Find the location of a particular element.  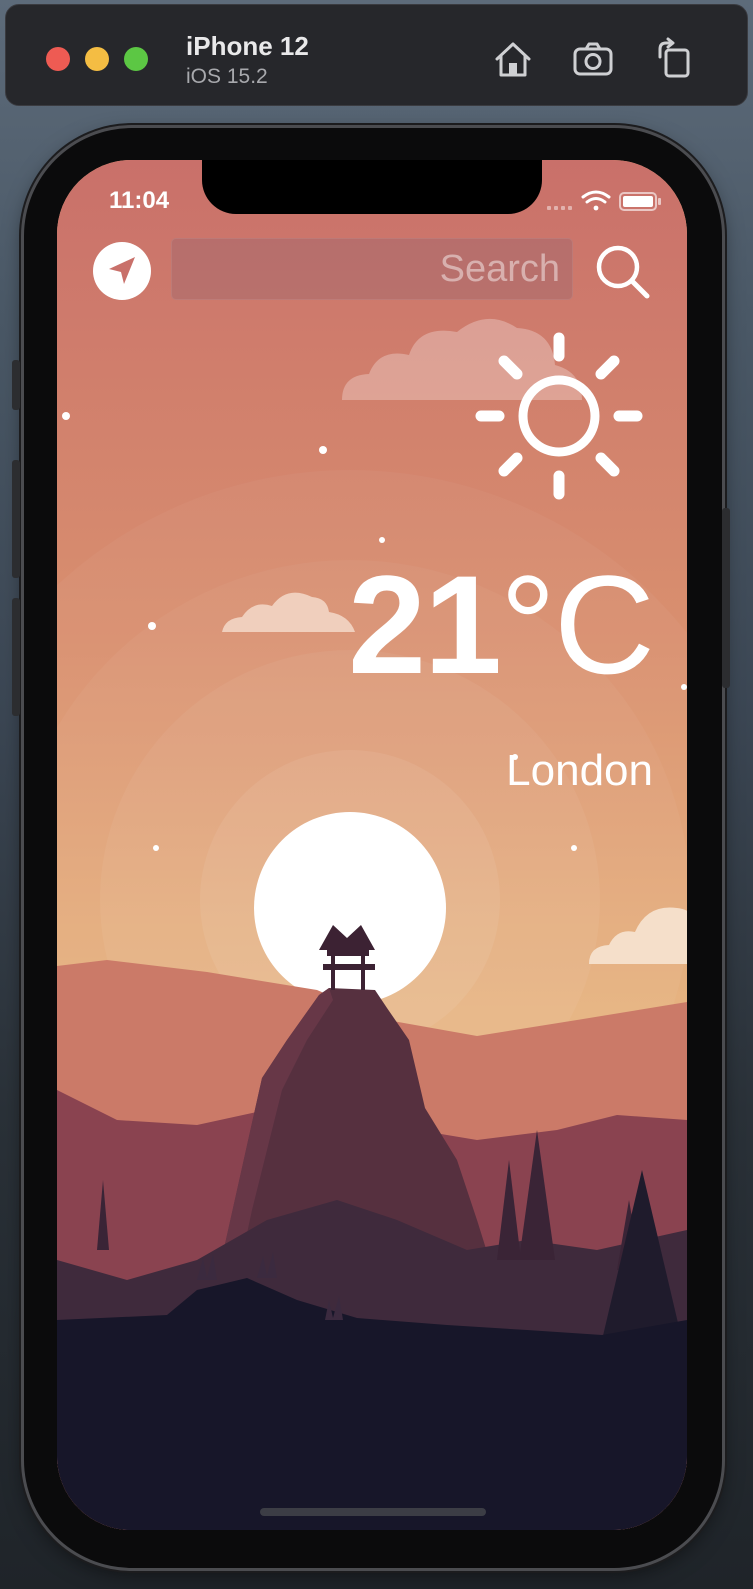

location-button is located at coordinates (122, 271).